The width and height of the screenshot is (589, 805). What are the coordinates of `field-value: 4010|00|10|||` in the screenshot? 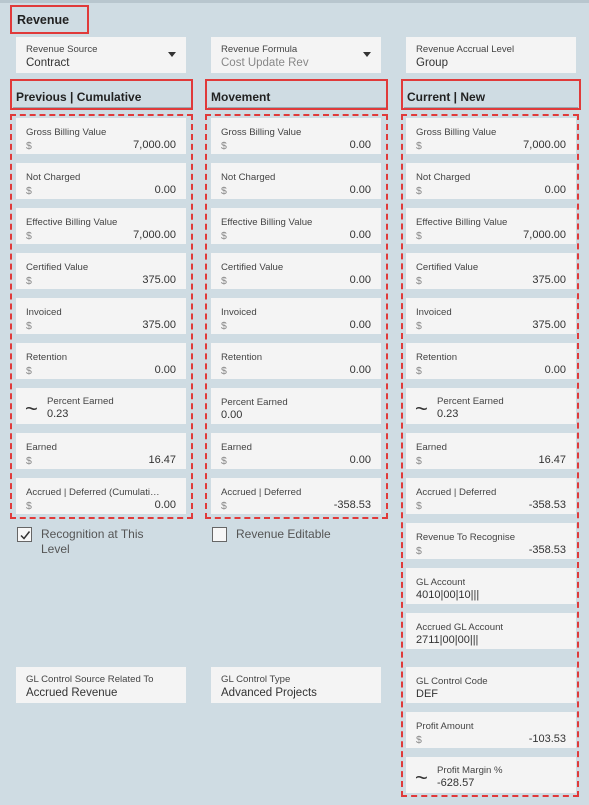 It's located at (448, 595).